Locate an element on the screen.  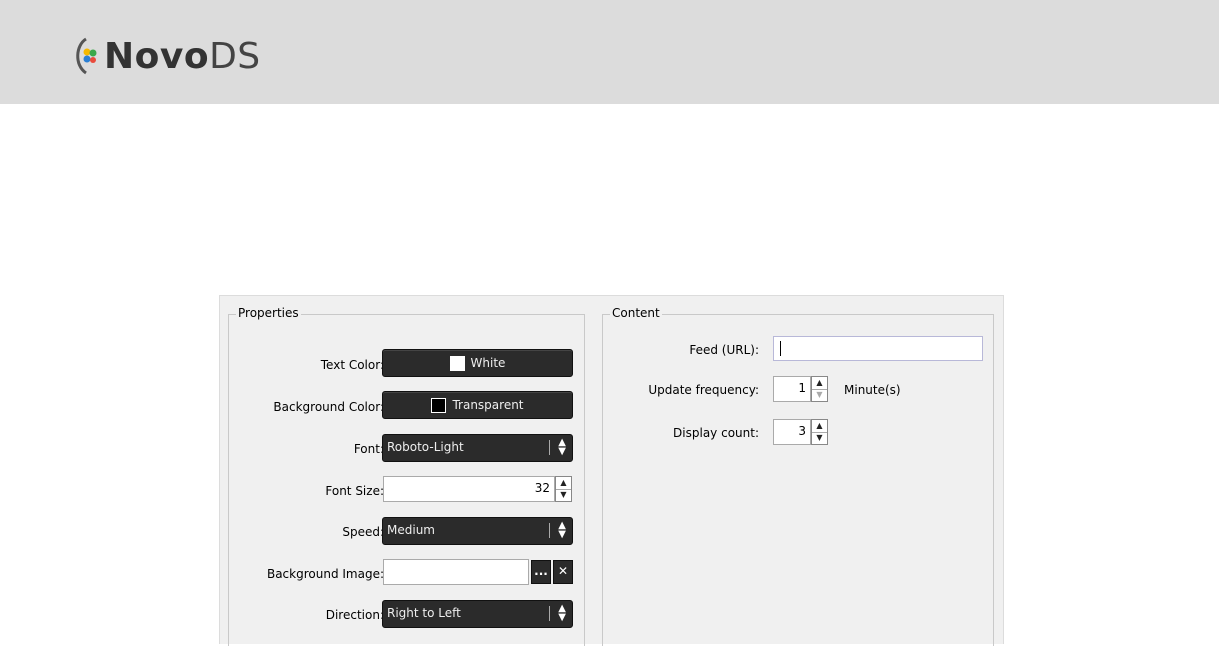
direction-value: Right to Left is located at coordinates (424, 613).